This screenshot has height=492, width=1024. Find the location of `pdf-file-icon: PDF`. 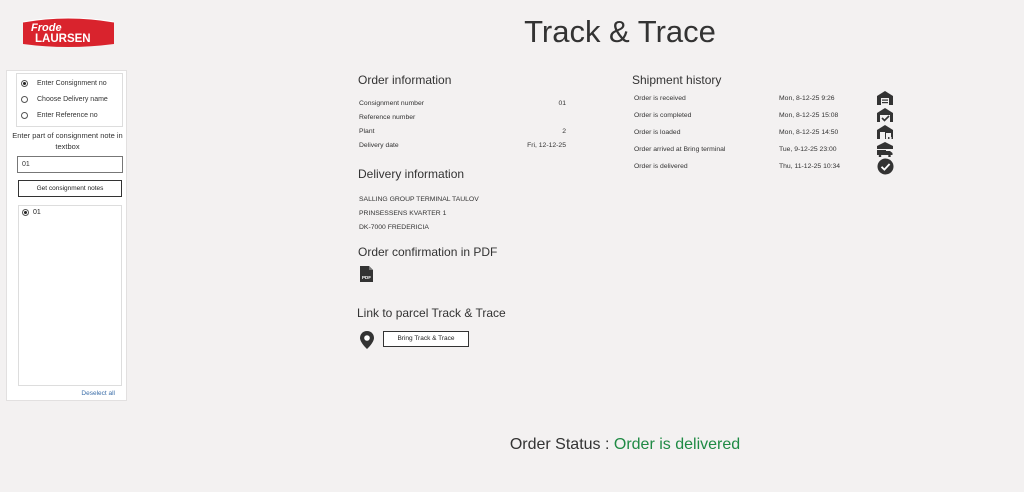

pdf-file-icon: PDF is located at coordinates (366, 274).